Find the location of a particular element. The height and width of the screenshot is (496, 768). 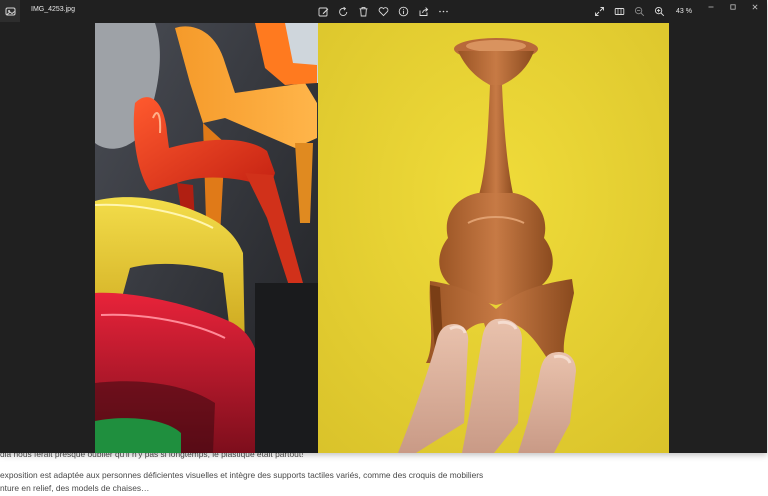

info-icon is located at coordinates (403, 11).